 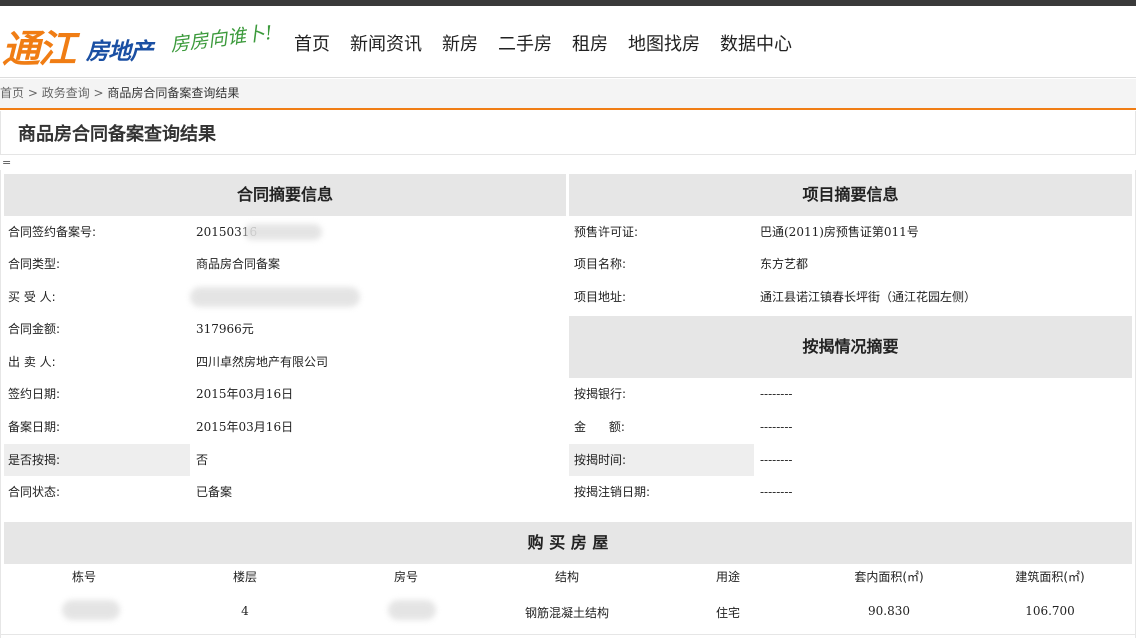 I want to click on nav-home: 首页, so click(x=312, y=43).